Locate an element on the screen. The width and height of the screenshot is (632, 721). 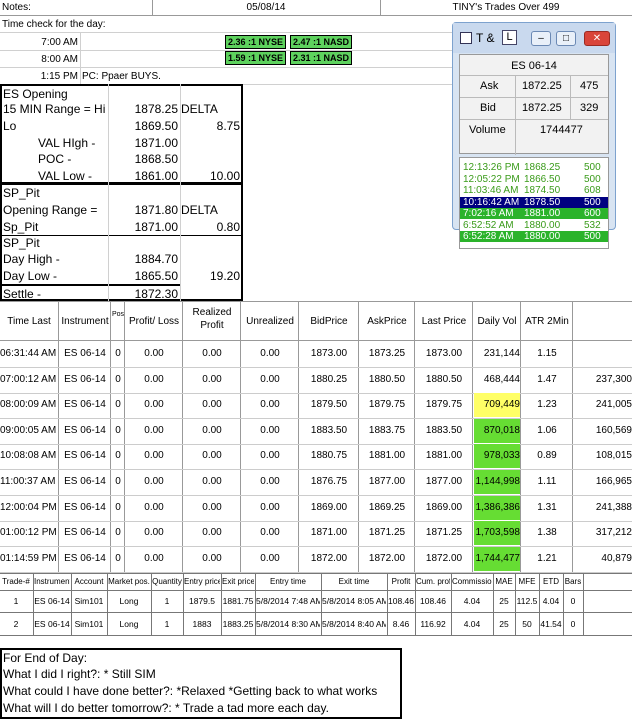
tns-trade-row: 12:13:26 PM 1868.25 500 is located at coordinates (534, 167).